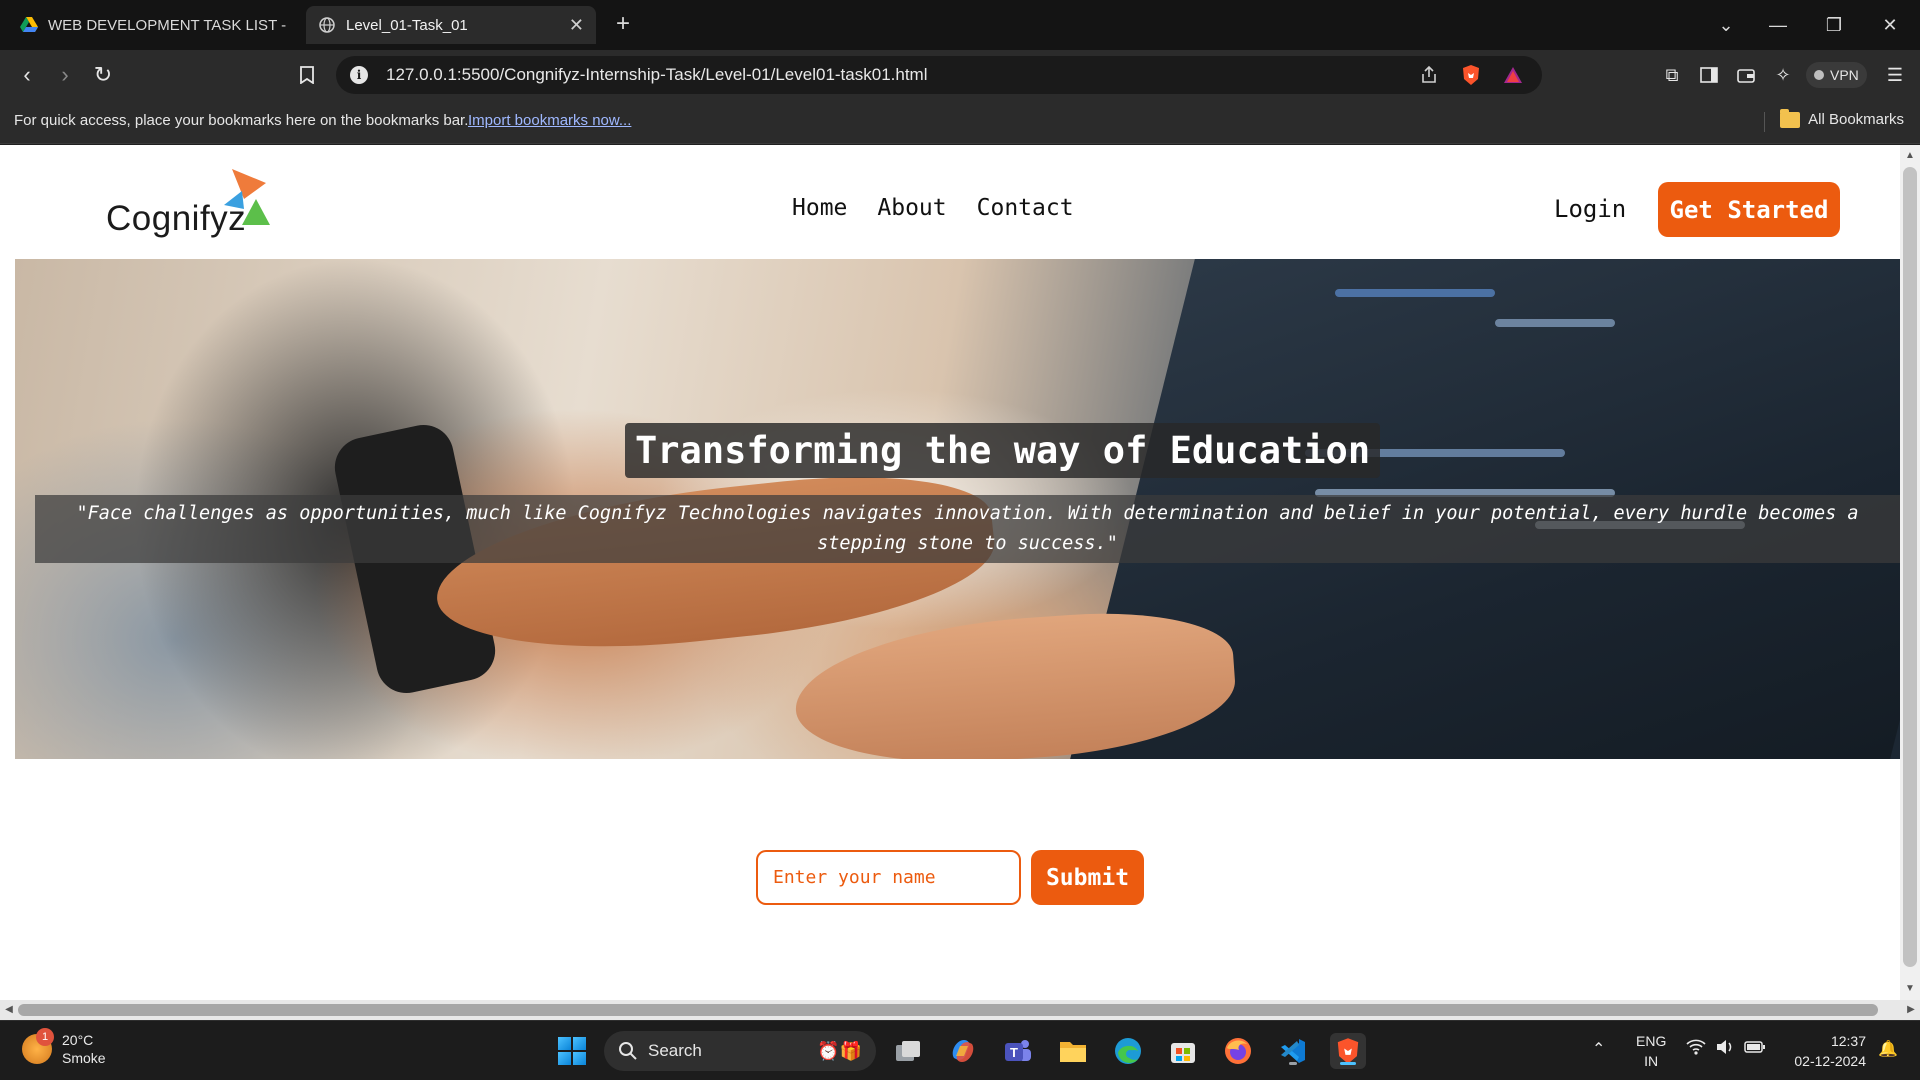 This screenshot has height=1080, width=1920. I want to click on share-icon, so click(1429, 75).